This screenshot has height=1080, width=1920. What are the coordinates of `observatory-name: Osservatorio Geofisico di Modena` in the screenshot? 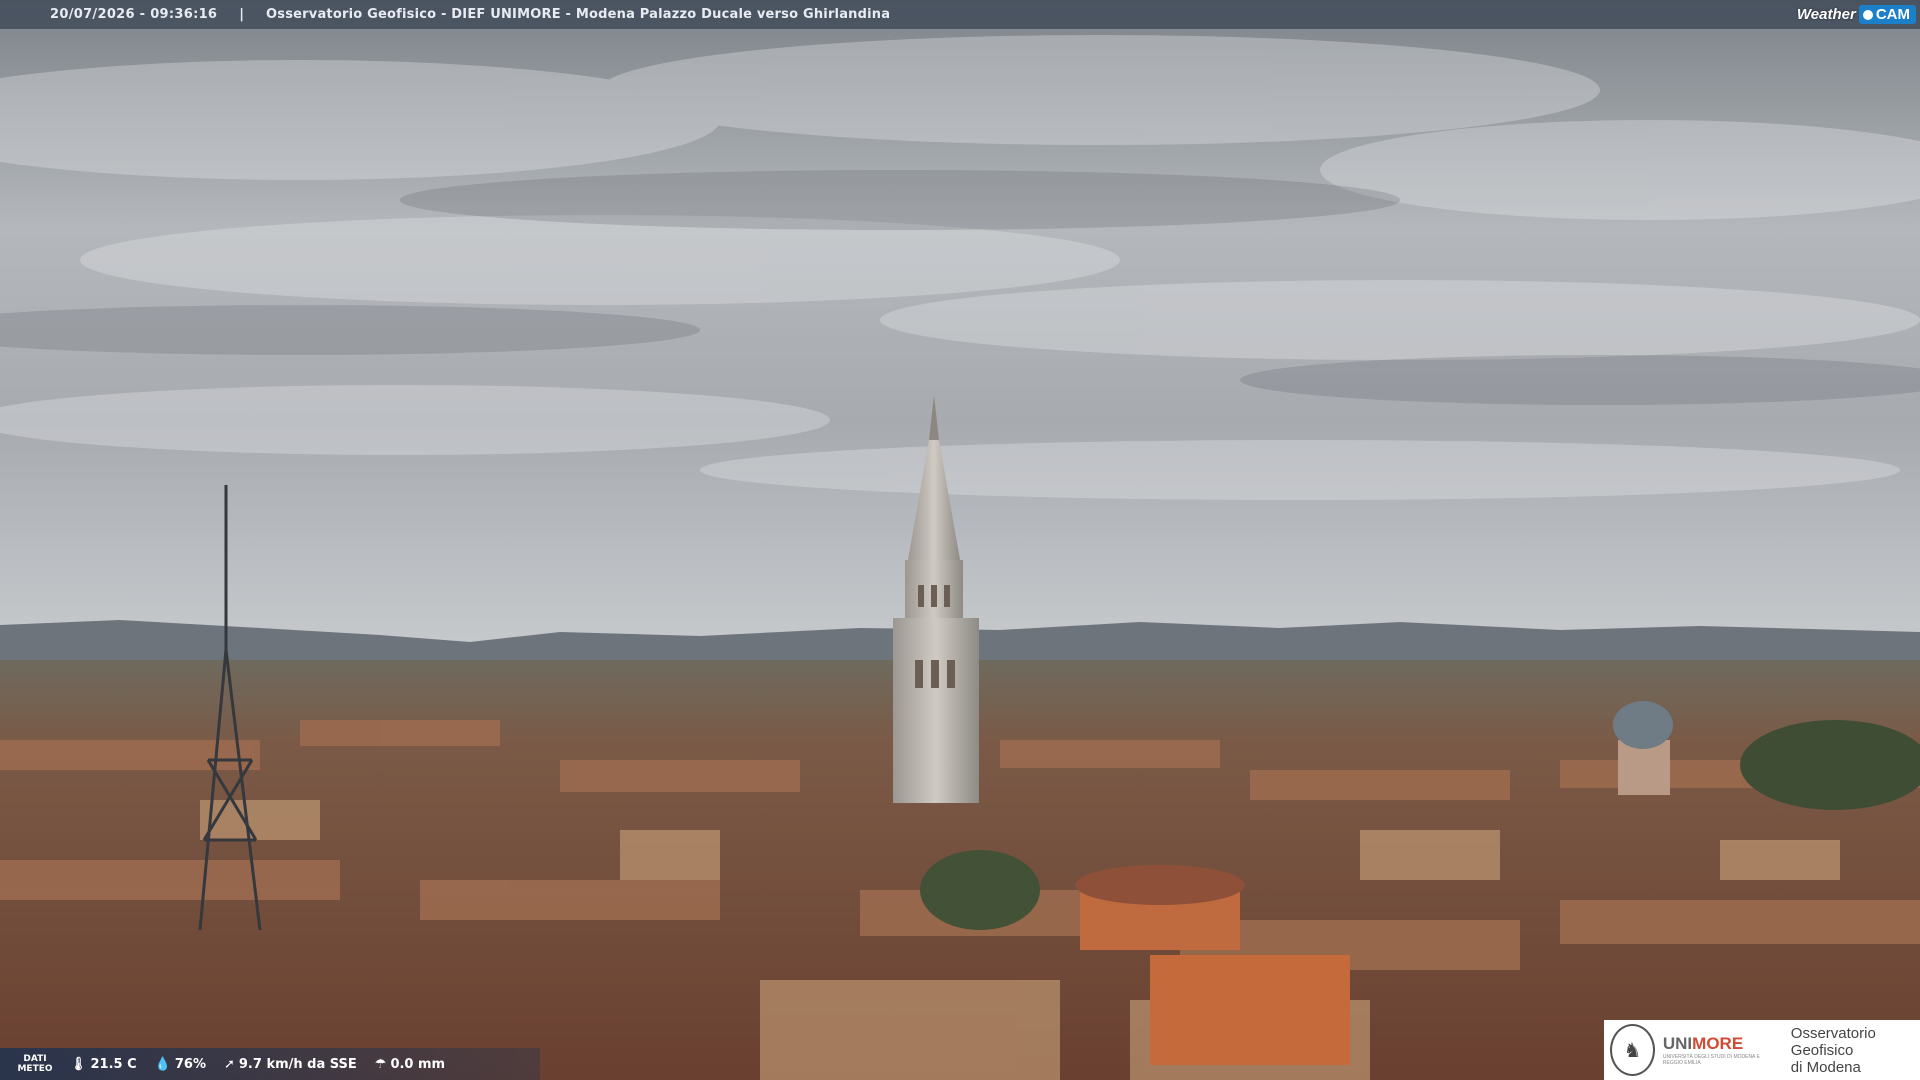 It's located at (1855, 1050).